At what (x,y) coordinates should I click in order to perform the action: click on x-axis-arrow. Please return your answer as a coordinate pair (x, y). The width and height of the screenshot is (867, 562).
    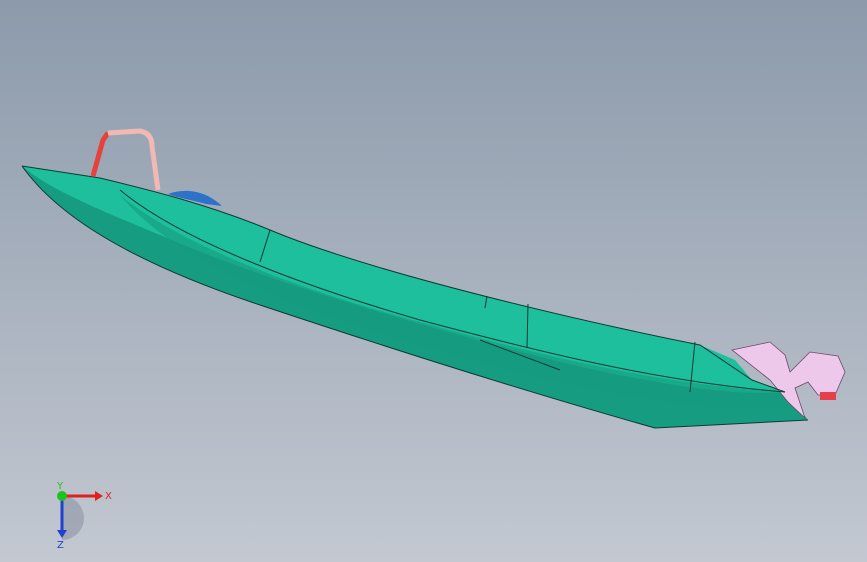
    Looking at the image, I should click on (99, 496).